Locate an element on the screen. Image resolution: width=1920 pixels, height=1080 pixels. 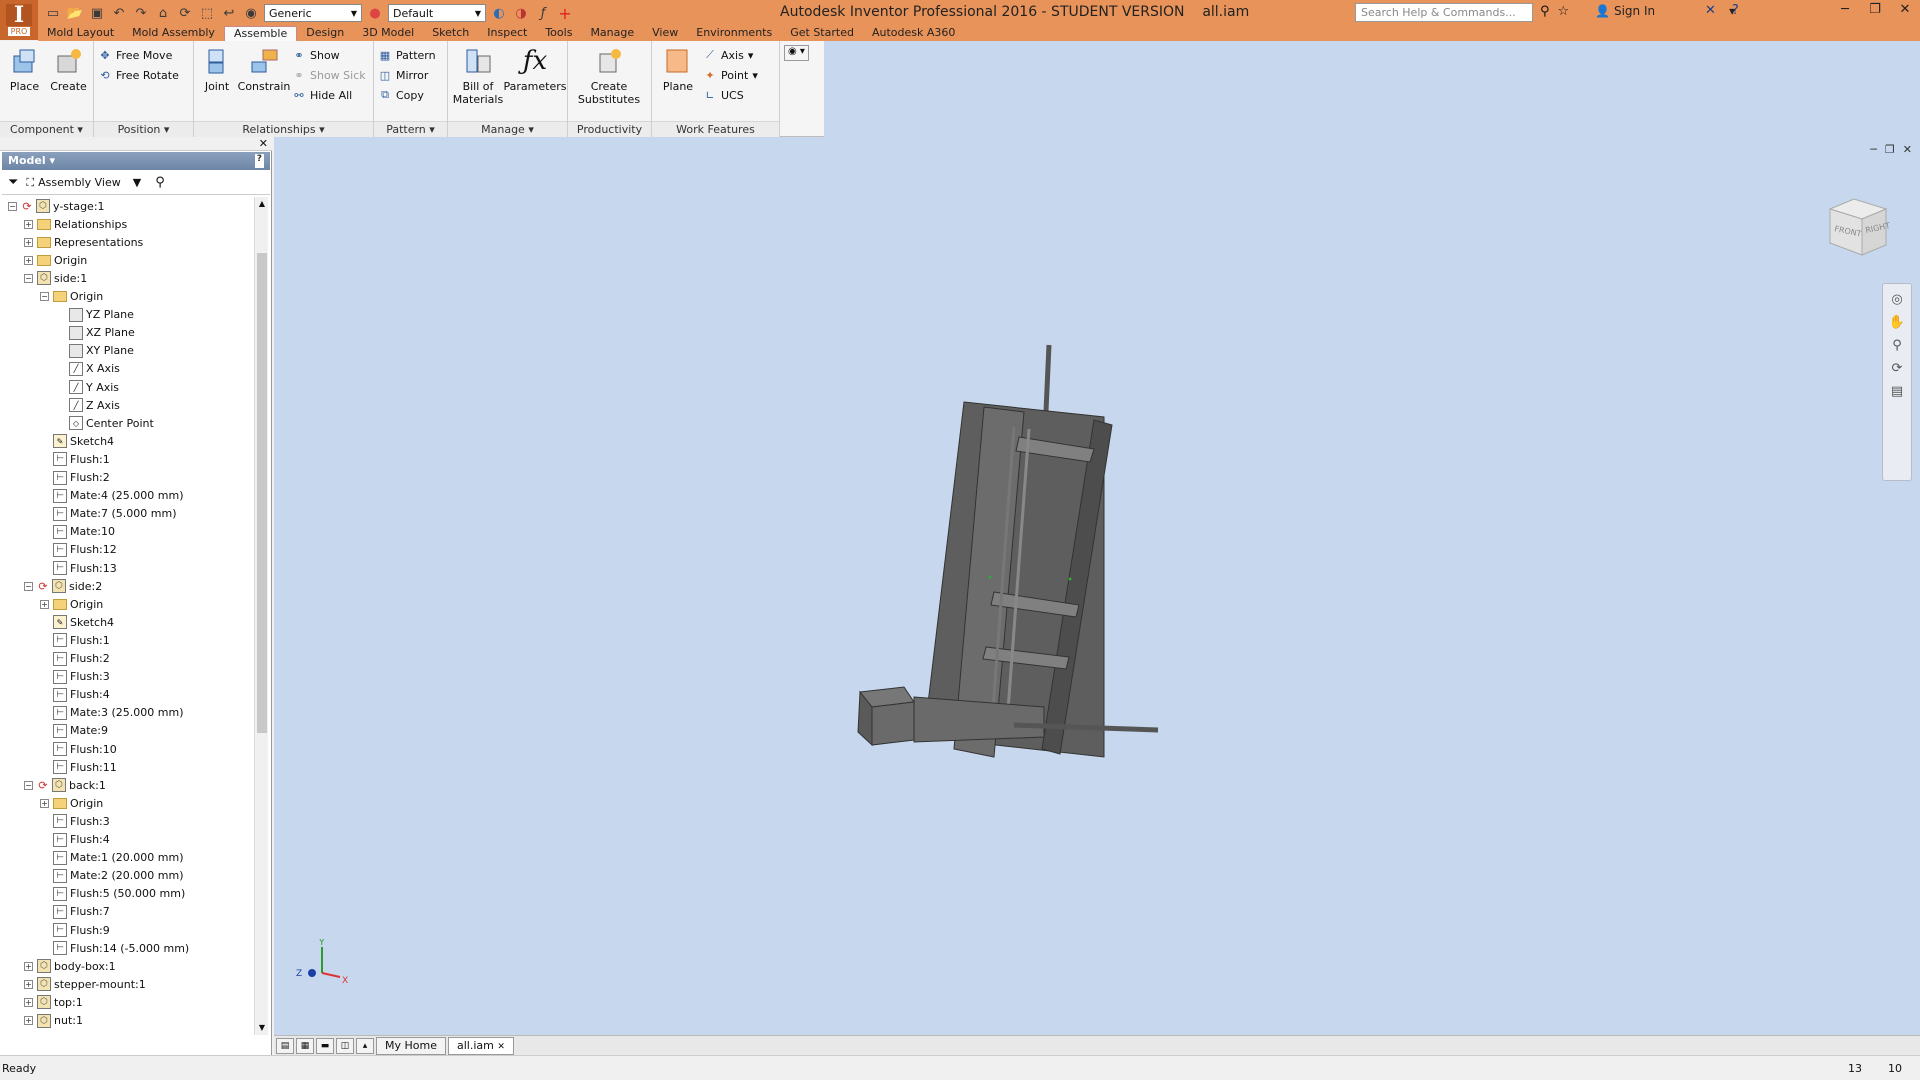
ucs-button: ∟ UCS is located at coordinates (730, 95).